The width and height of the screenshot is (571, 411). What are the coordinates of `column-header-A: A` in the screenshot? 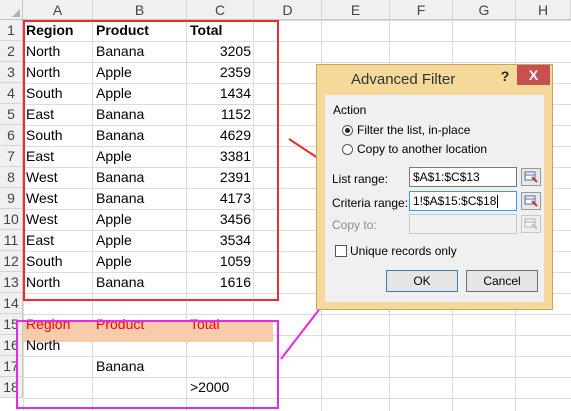 It's located at (58, 10).